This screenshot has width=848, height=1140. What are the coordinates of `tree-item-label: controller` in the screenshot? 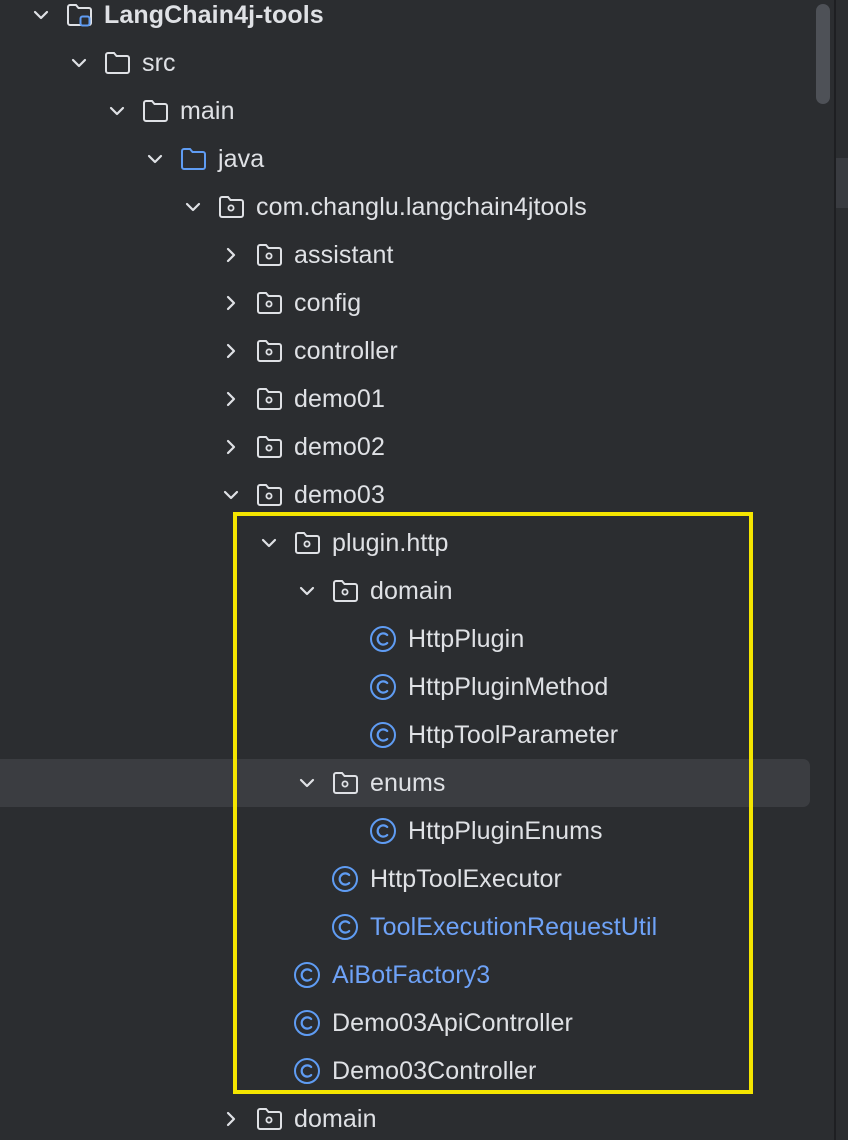 It's located at (346, 351).